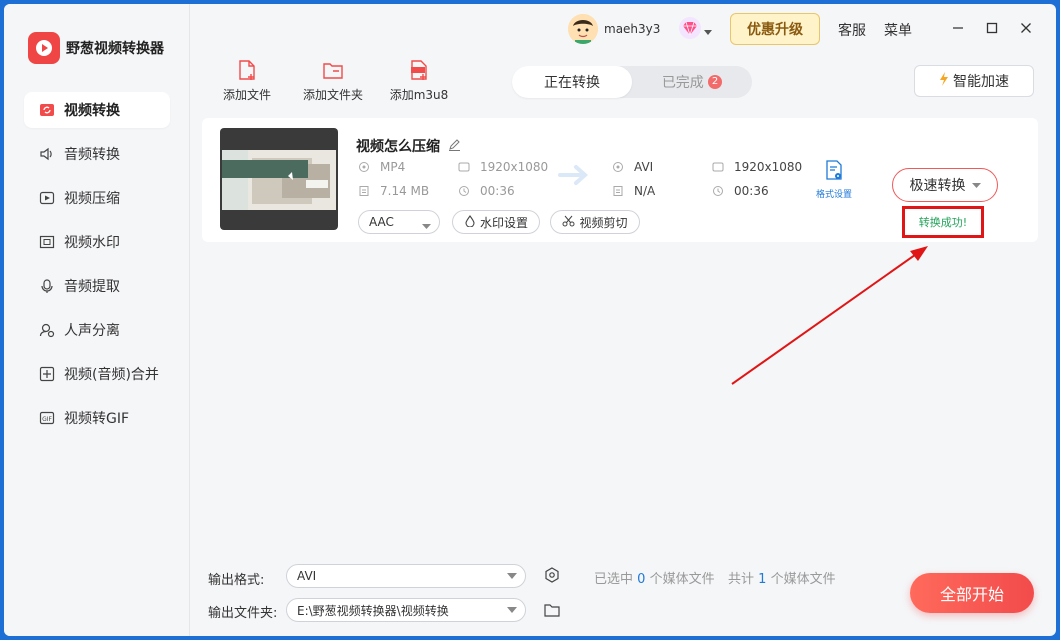  I want to click on audio-codec-select: AAC, so click(399, 222).